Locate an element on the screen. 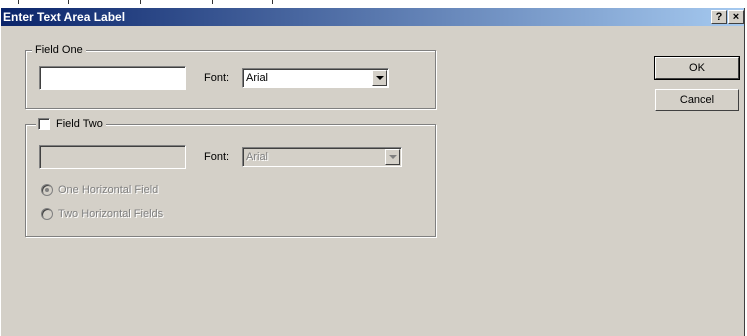 This screenshot has height=336, width=747. dialog-title: Enter Text Area Label is located at coordinates (64, 17).